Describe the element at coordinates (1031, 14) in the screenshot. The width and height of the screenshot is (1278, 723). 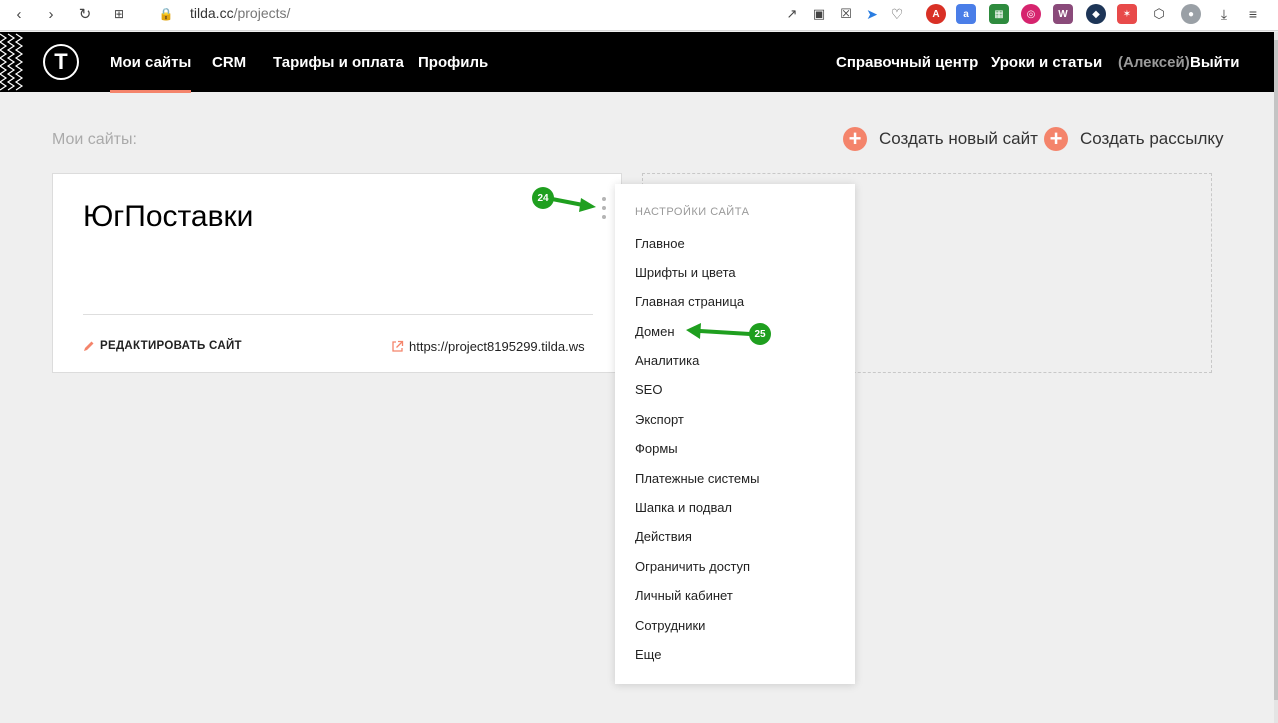
I see `extension-pink-icon: ◎` at that location.